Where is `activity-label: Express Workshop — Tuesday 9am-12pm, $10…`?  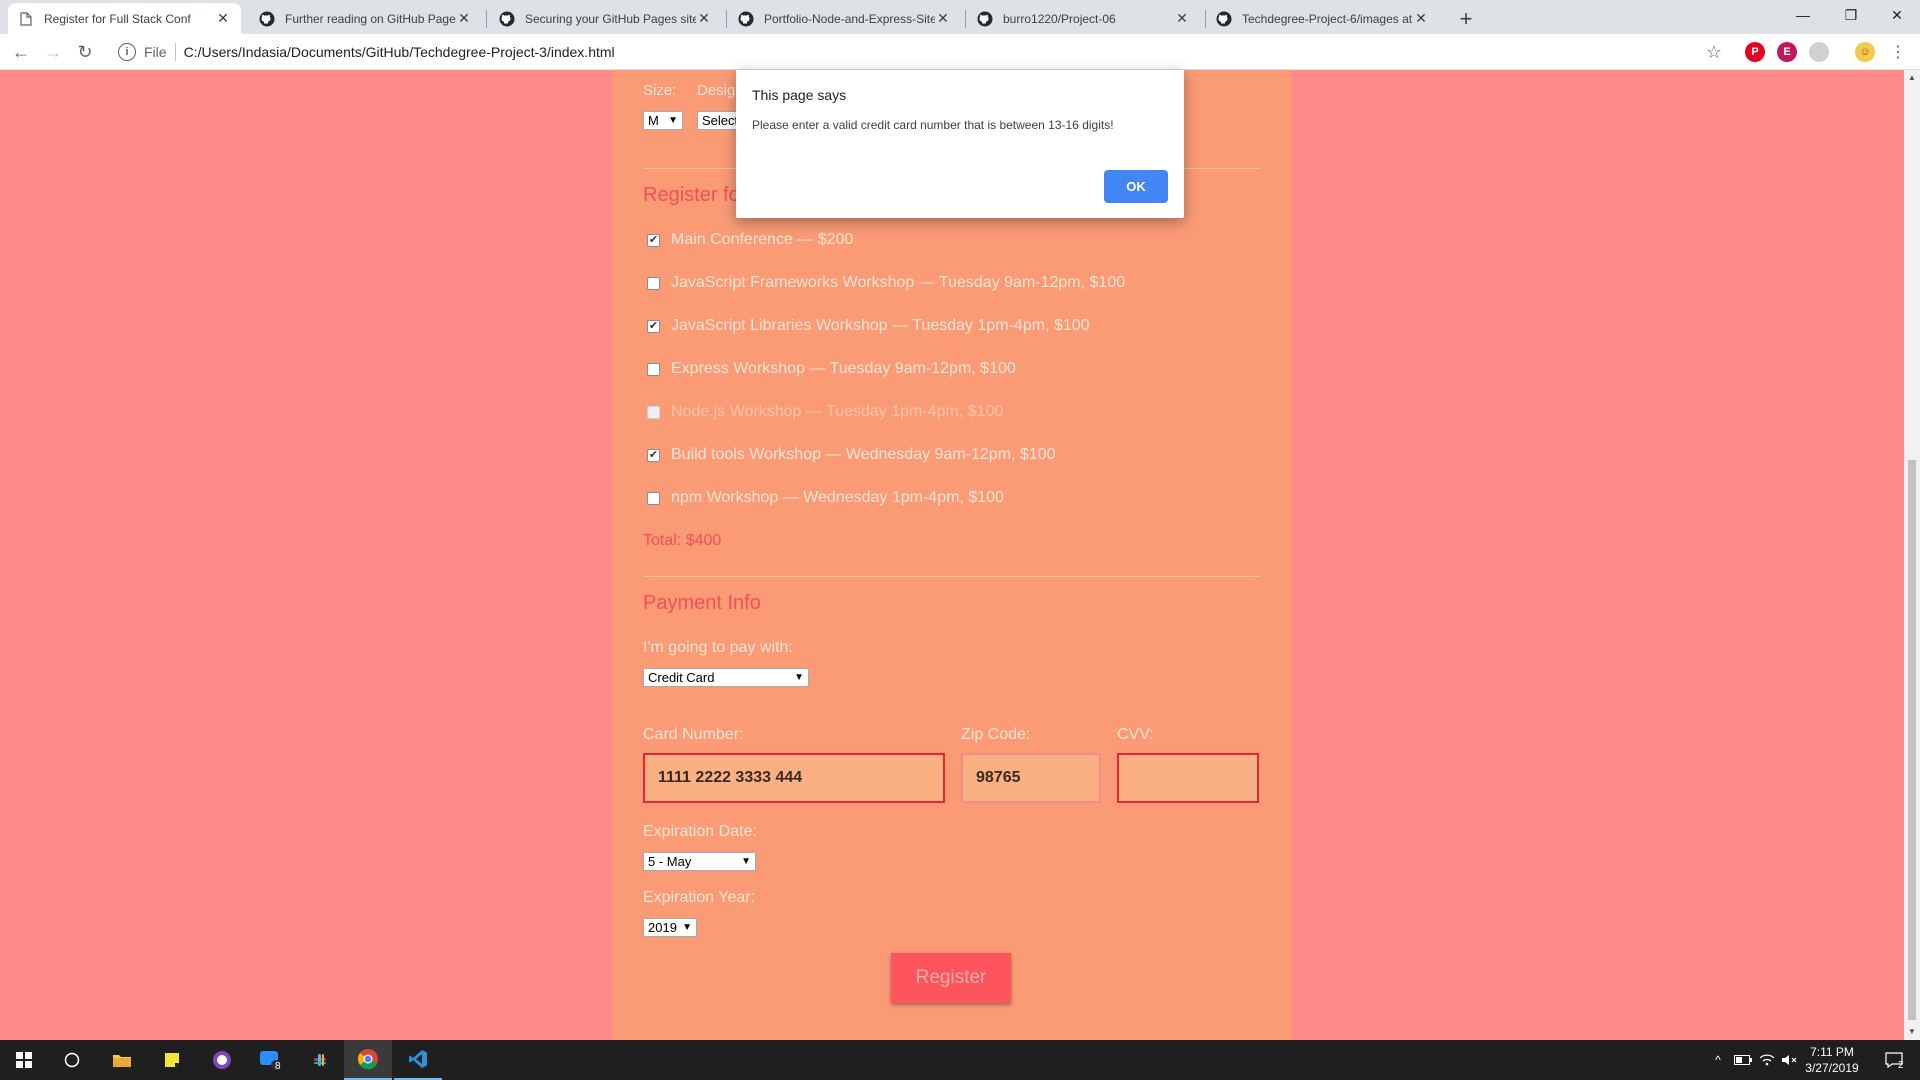
activity-label: Express Workshop — Tuesday 9am-12pm, $10… is located at coordinates (843, 368).